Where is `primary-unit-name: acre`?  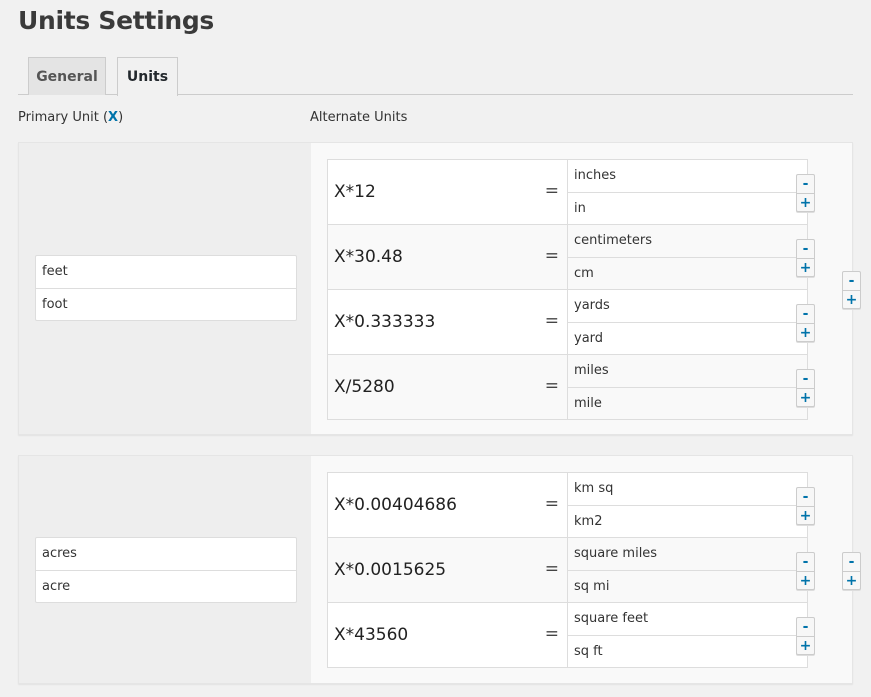
primary-unit-name: acre is located at coordinates (166, 586).